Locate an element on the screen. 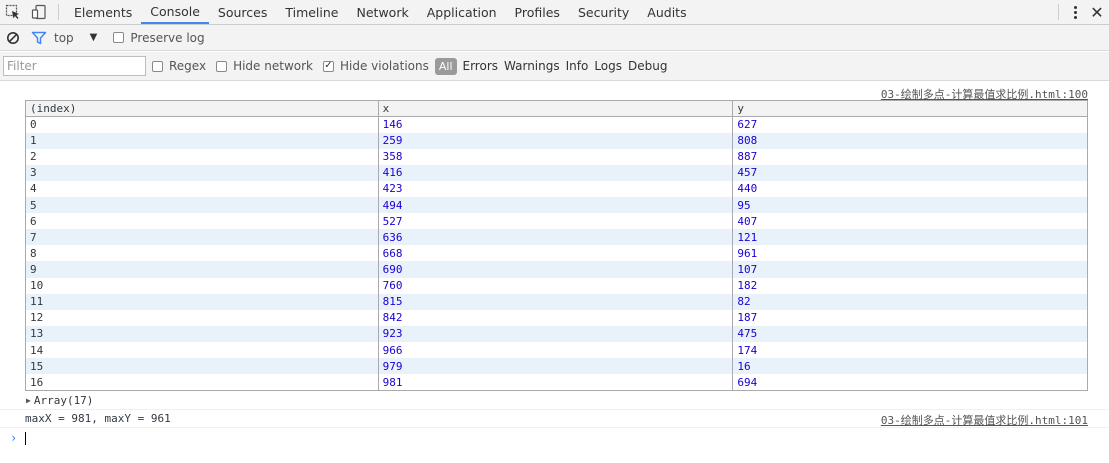  prompt-chevron-icon: › is located at coordinates (14, 438).